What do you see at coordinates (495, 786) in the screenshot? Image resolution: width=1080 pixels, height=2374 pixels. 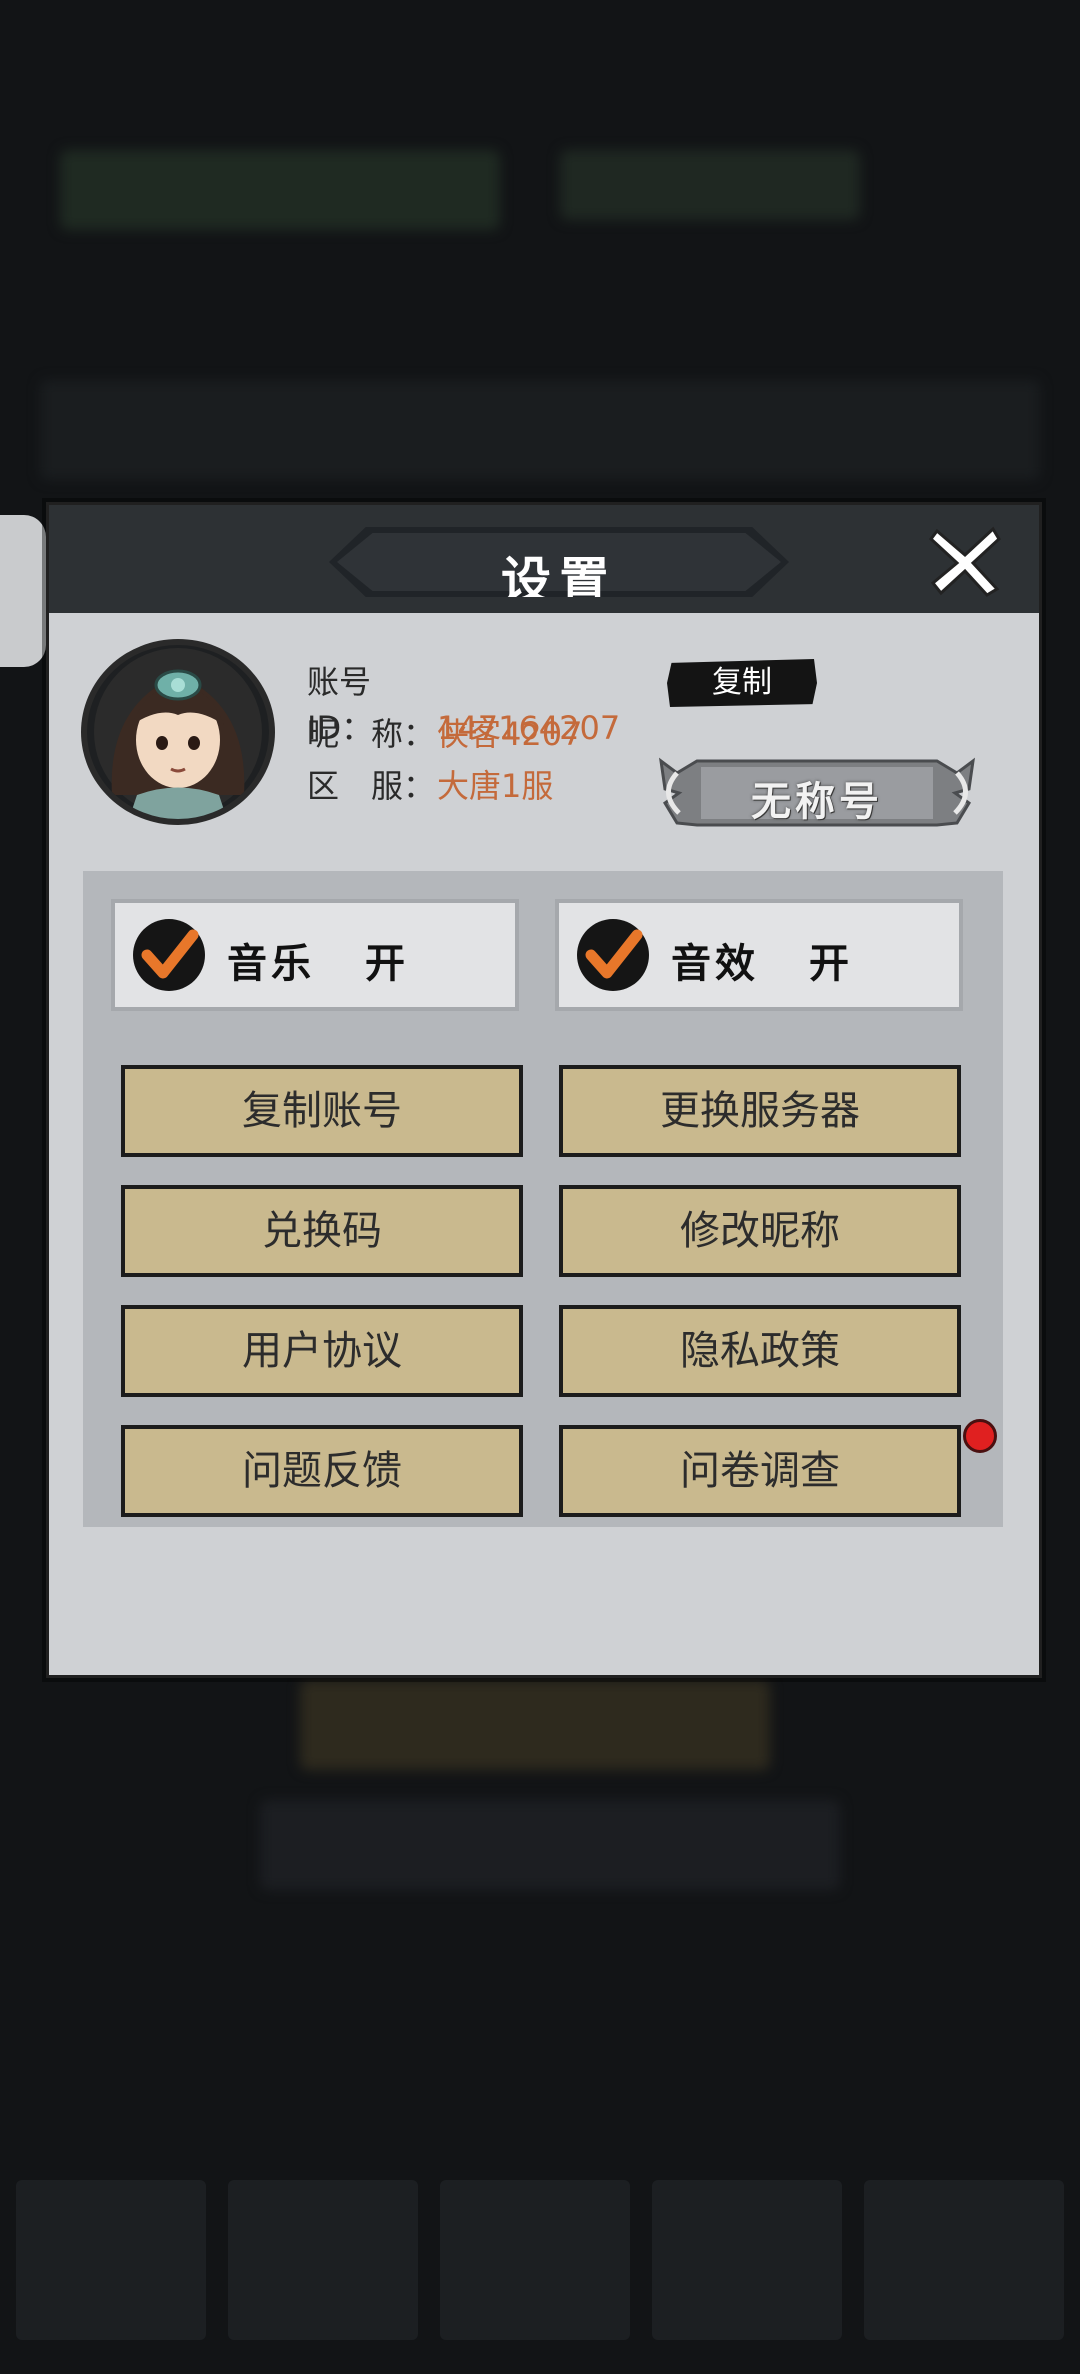 I see `server-value: 大唐1服` at bounding box center [495, 786].